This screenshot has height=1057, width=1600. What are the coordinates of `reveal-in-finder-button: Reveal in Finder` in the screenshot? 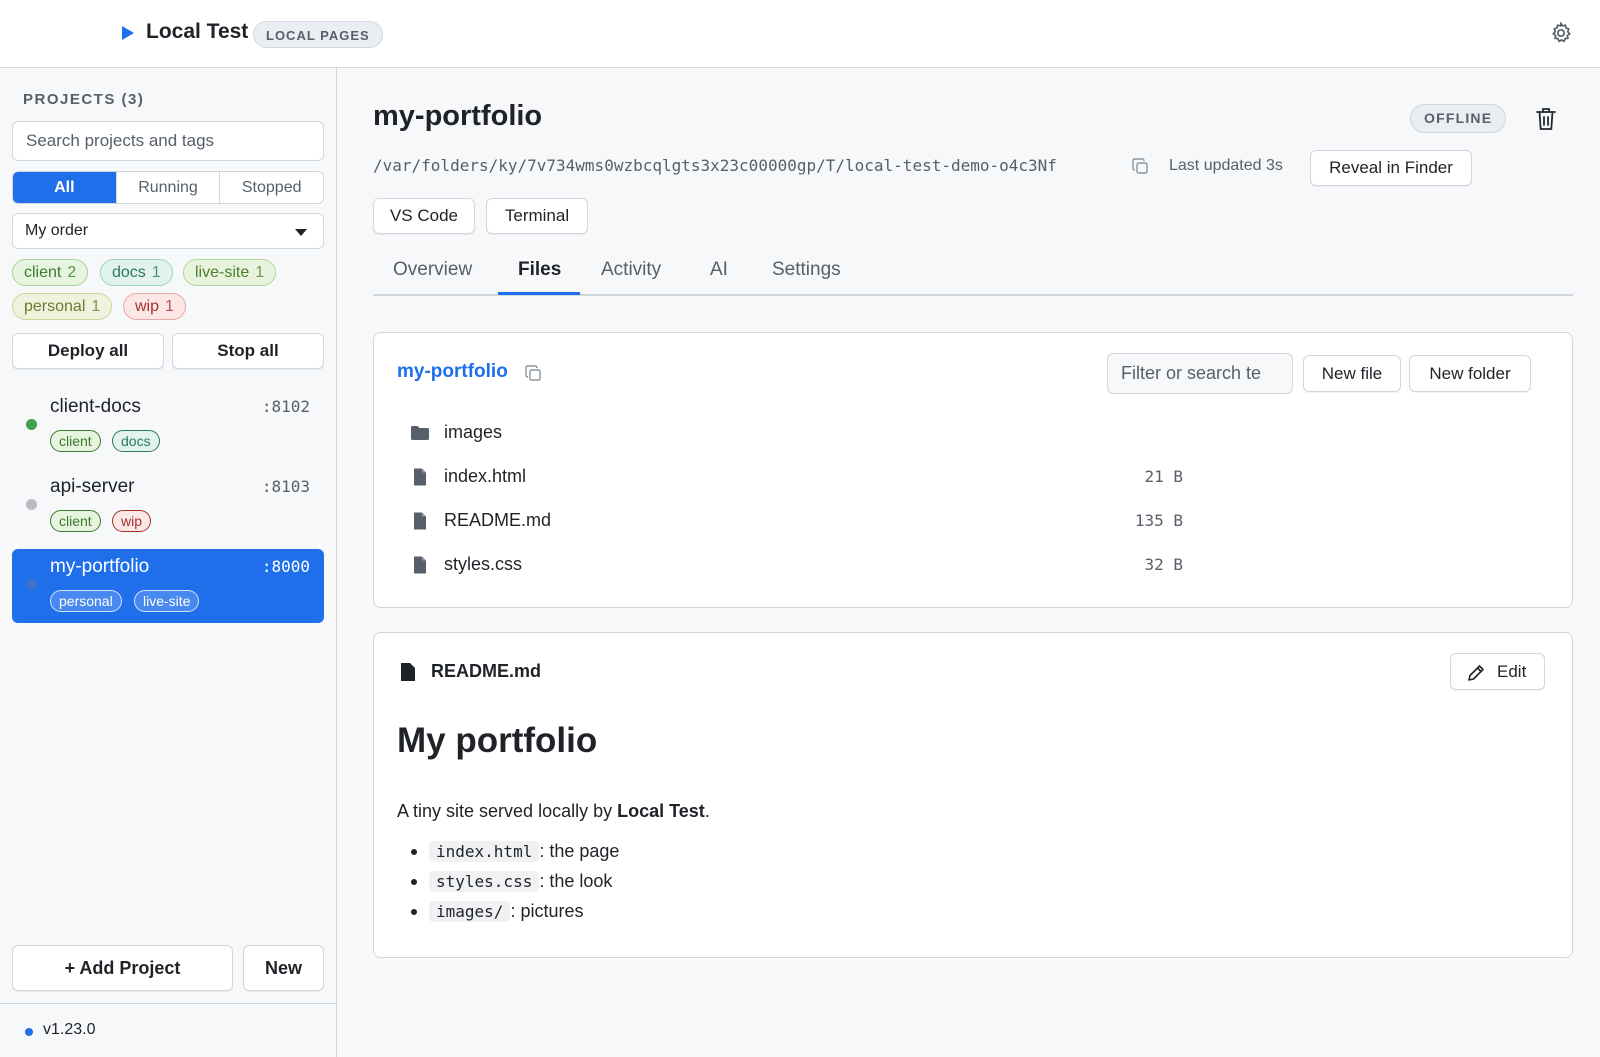 It's located at (1391, 168).